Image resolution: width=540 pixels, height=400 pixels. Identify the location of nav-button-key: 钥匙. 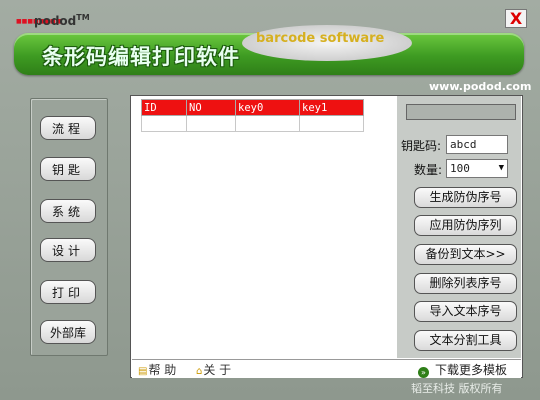
(68, 169).